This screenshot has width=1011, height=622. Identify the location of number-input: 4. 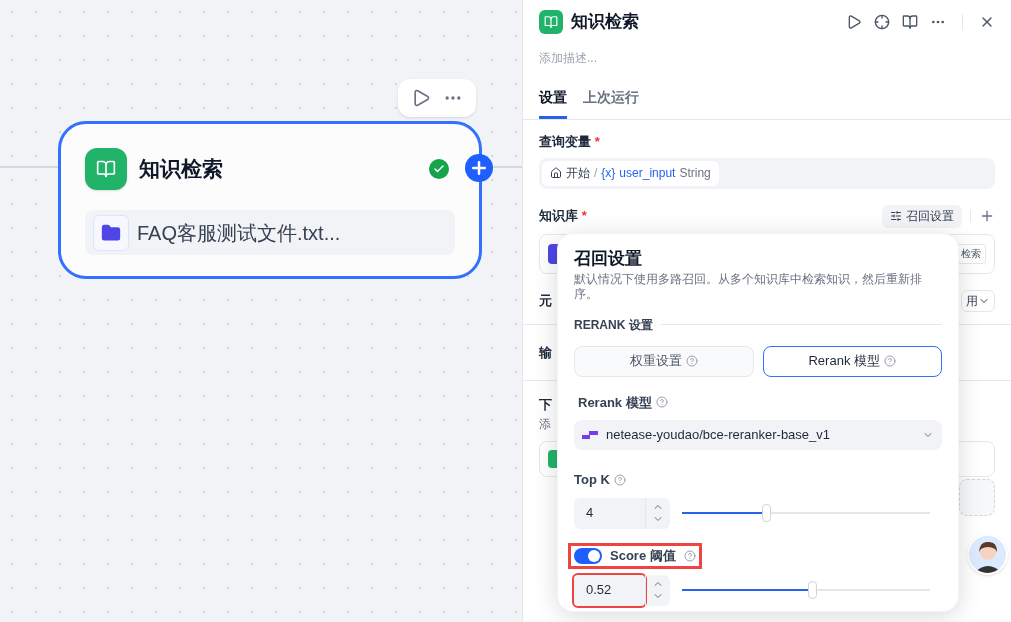
(622, 513).